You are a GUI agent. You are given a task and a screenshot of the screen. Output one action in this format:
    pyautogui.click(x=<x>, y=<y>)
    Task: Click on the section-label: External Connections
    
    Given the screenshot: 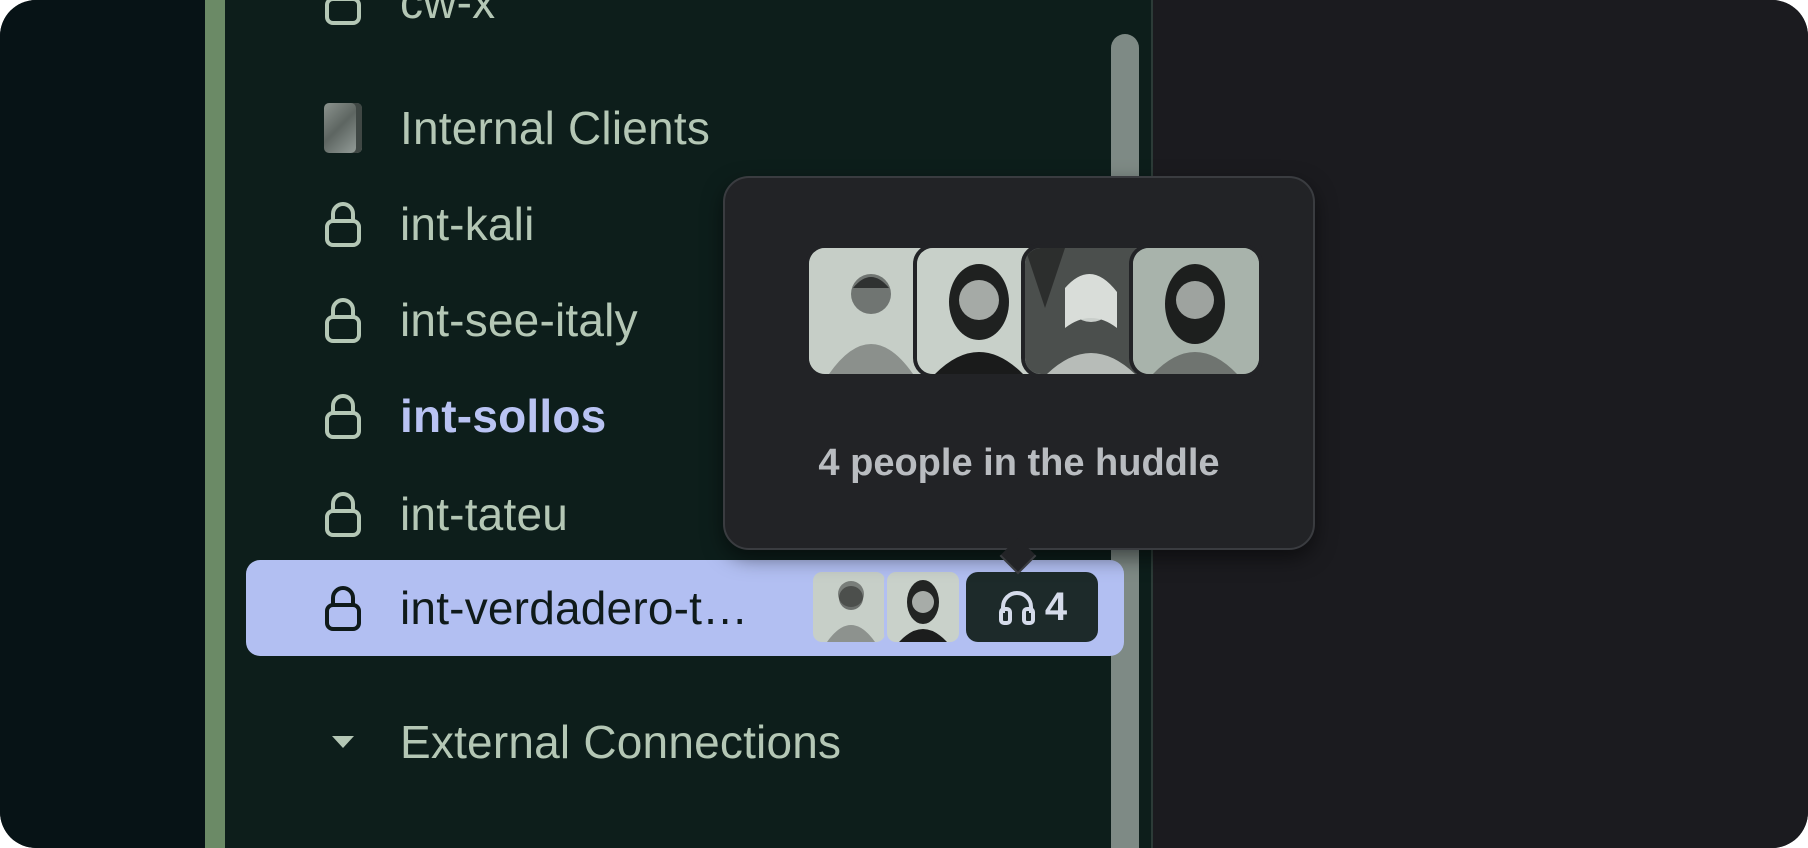 What is the action you would take?
    pyautogui.click(x=621, y=742)
    